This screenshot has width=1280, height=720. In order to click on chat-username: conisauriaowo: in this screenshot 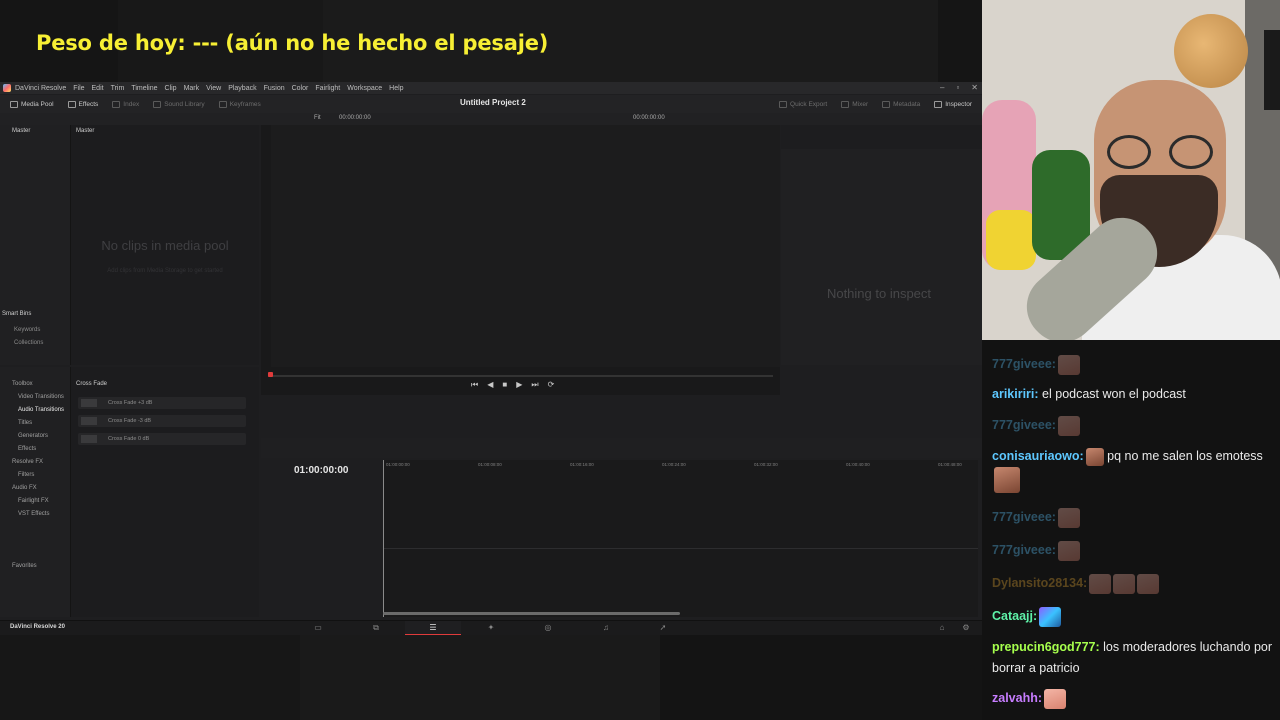, I will do `click(1038, 456)`.